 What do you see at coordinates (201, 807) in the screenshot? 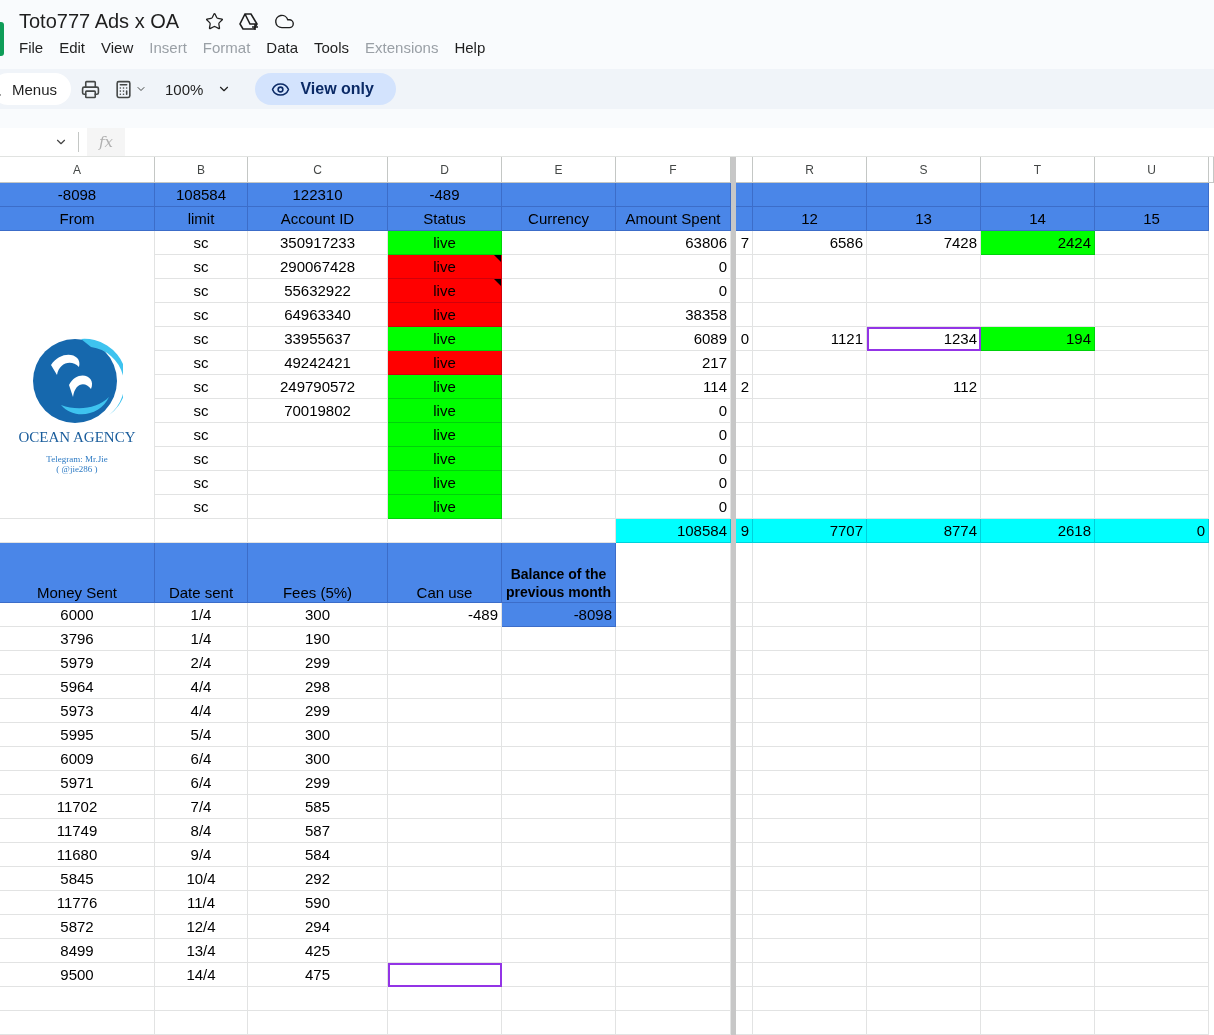
I see `table-cell: 7/4` at bounding box center [201, 807].